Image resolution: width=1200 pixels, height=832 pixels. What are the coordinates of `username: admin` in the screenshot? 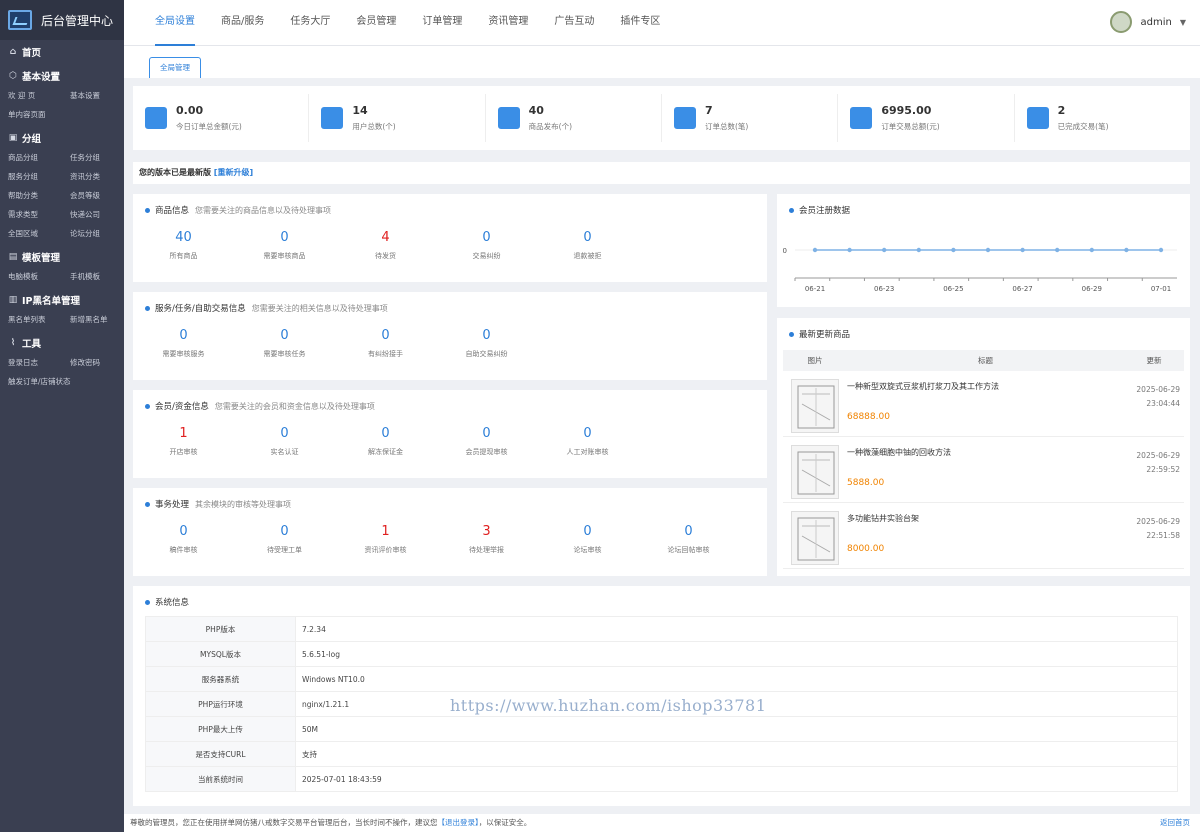 It's located at (1156, 22).